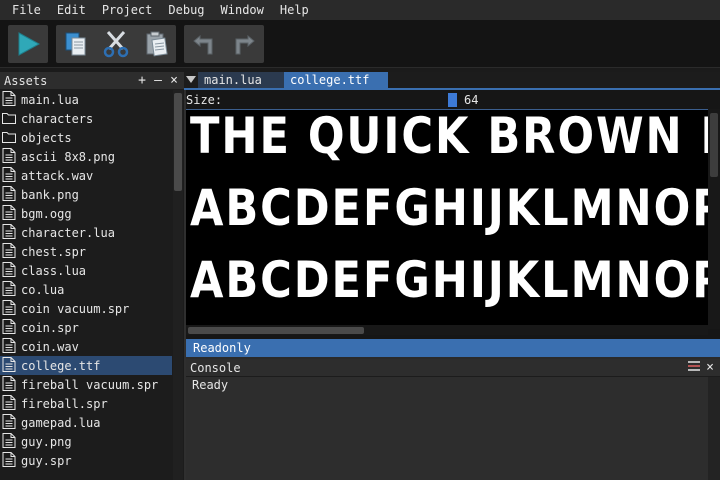 The width and height of the screenshot is (720, 480). What do you see at coordinates (142, 80) in the screenshot?
I see `add-icon: +` at bounding box center [142, 80].